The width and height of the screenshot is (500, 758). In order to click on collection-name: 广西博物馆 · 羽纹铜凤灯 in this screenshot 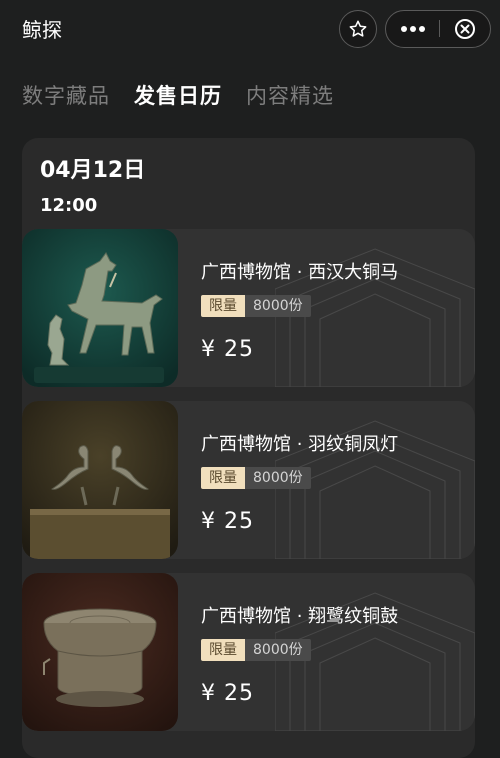, I will do `click(300, 444)`.